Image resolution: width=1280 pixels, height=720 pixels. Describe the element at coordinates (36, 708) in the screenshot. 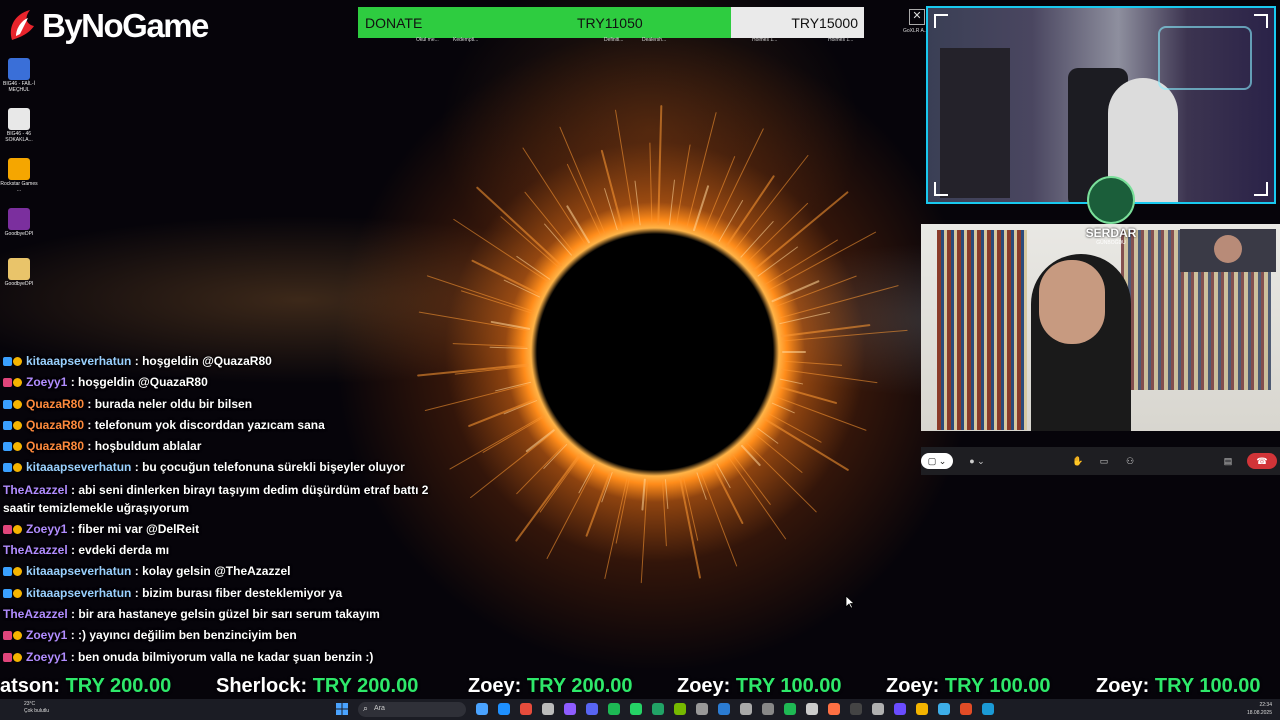

I see `weather-widget: 23°C Çok bulutlu` at that location.